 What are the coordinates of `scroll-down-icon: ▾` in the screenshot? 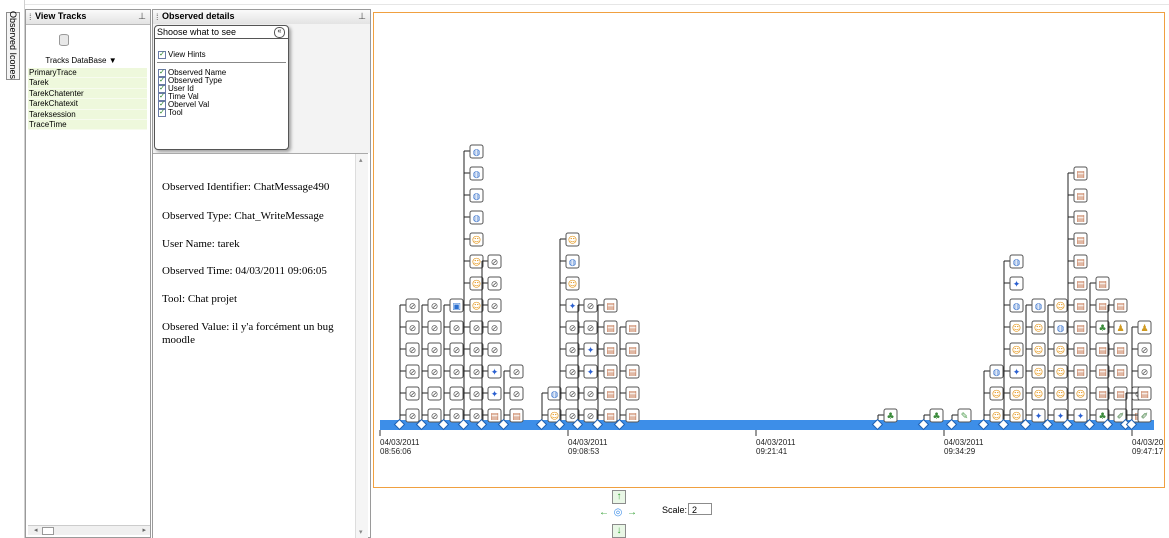 It's located at (361, 532).